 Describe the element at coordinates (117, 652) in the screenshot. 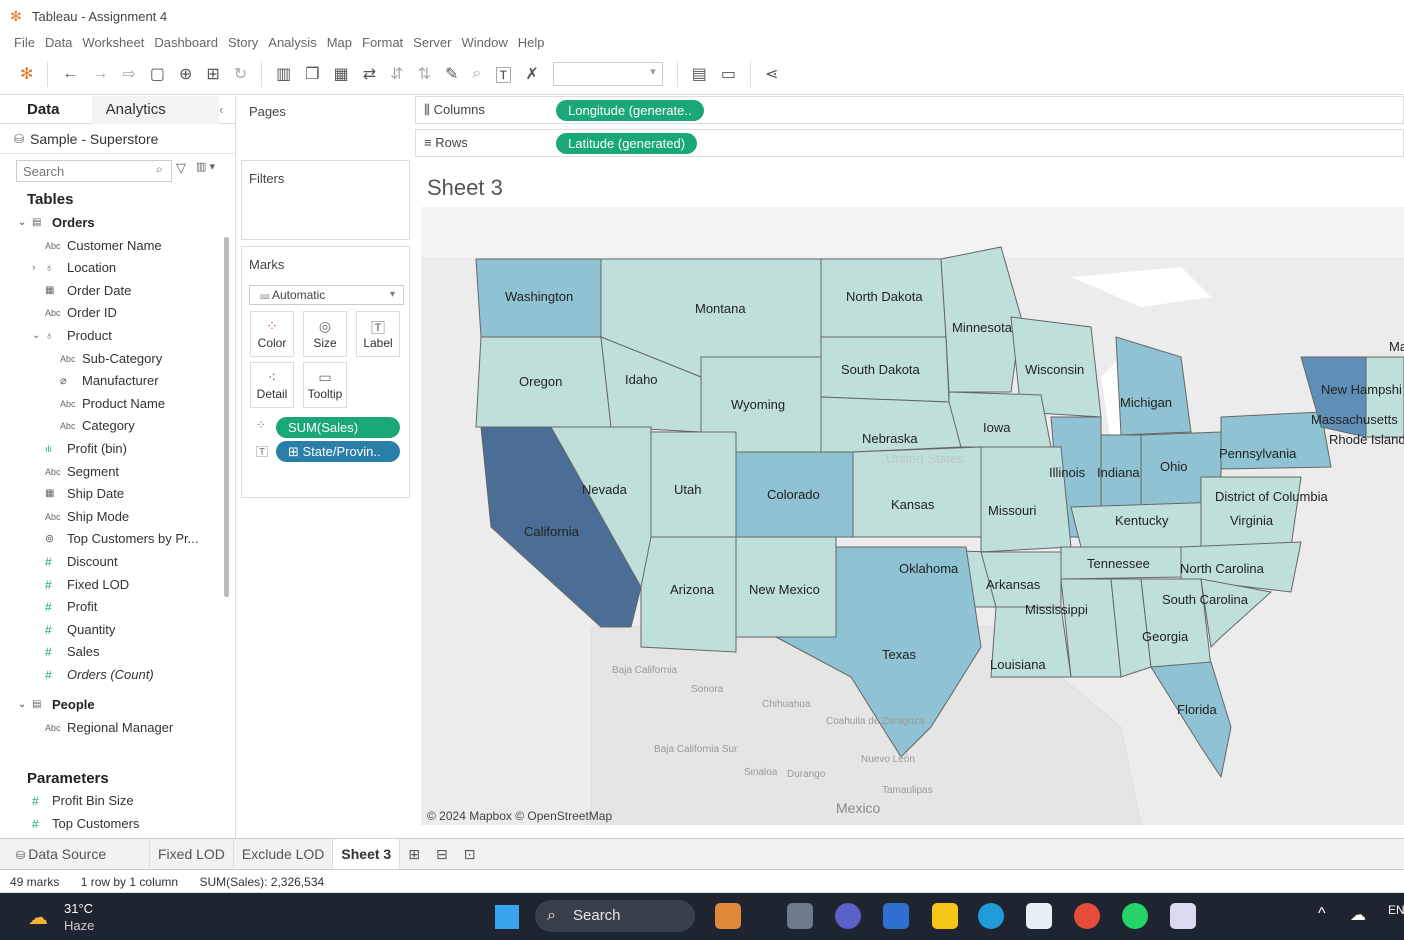

I see `field-item: # Sales` at that location.